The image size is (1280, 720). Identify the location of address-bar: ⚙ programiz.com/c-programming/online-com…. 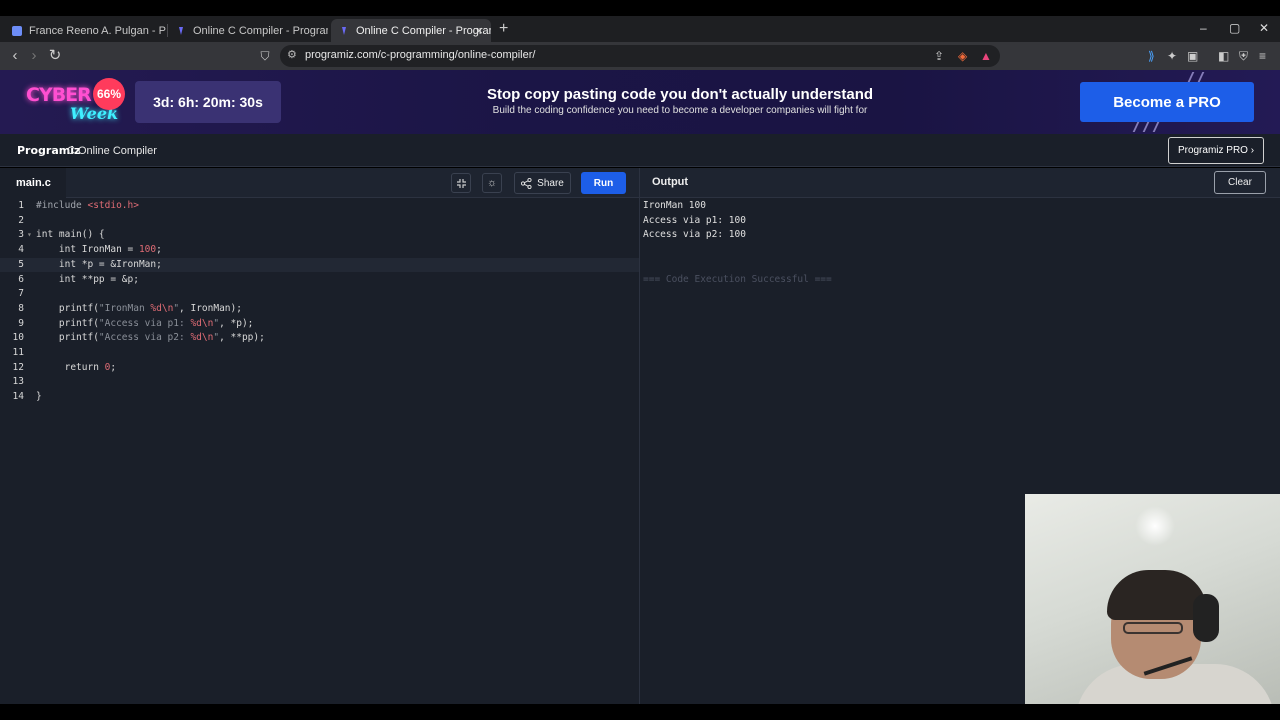
(640, 56).